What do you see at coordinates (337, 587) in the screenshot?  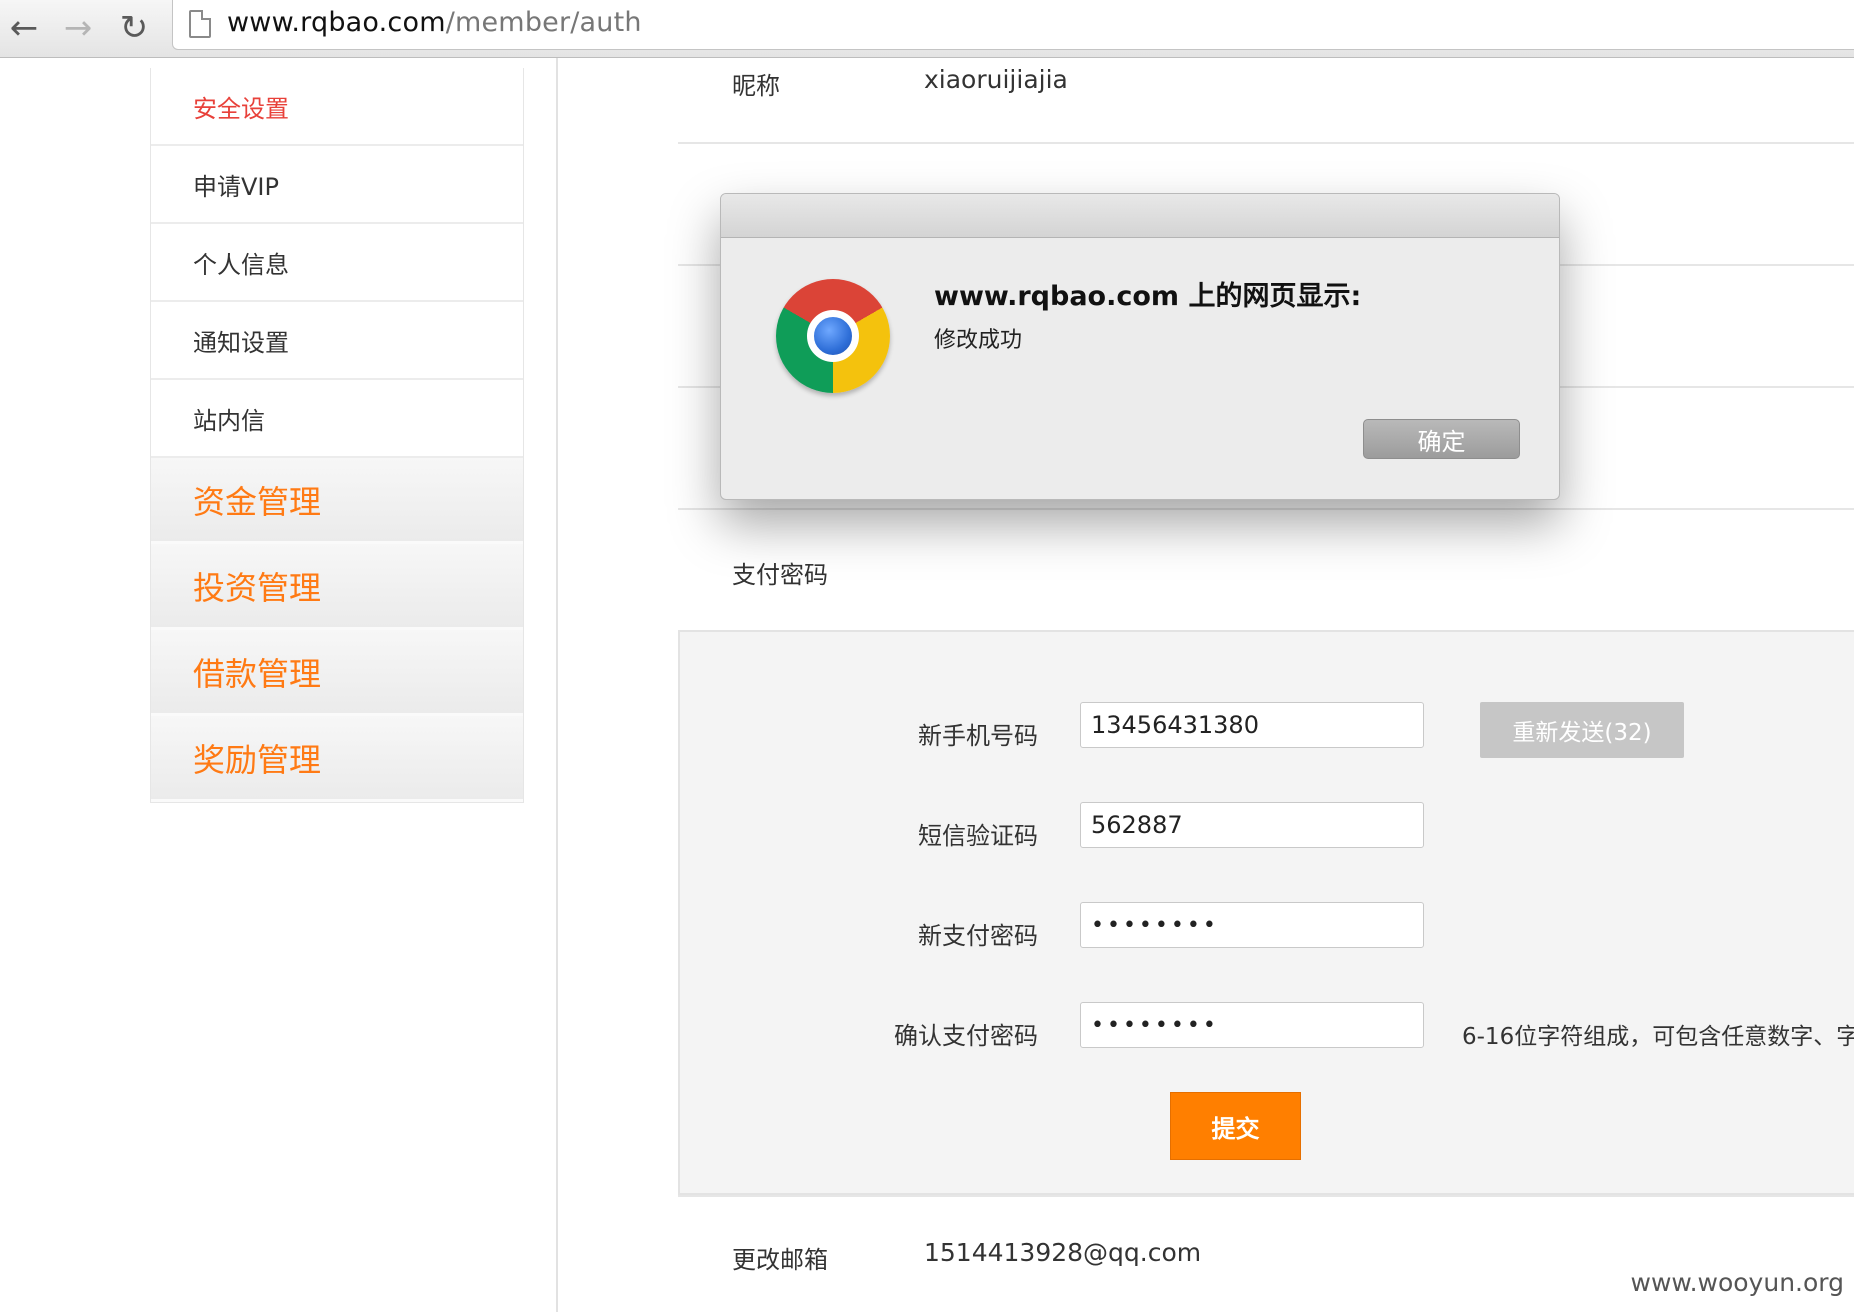 I see `sidebar-group-investment: 投资管理` at bounding box center [337, 587].